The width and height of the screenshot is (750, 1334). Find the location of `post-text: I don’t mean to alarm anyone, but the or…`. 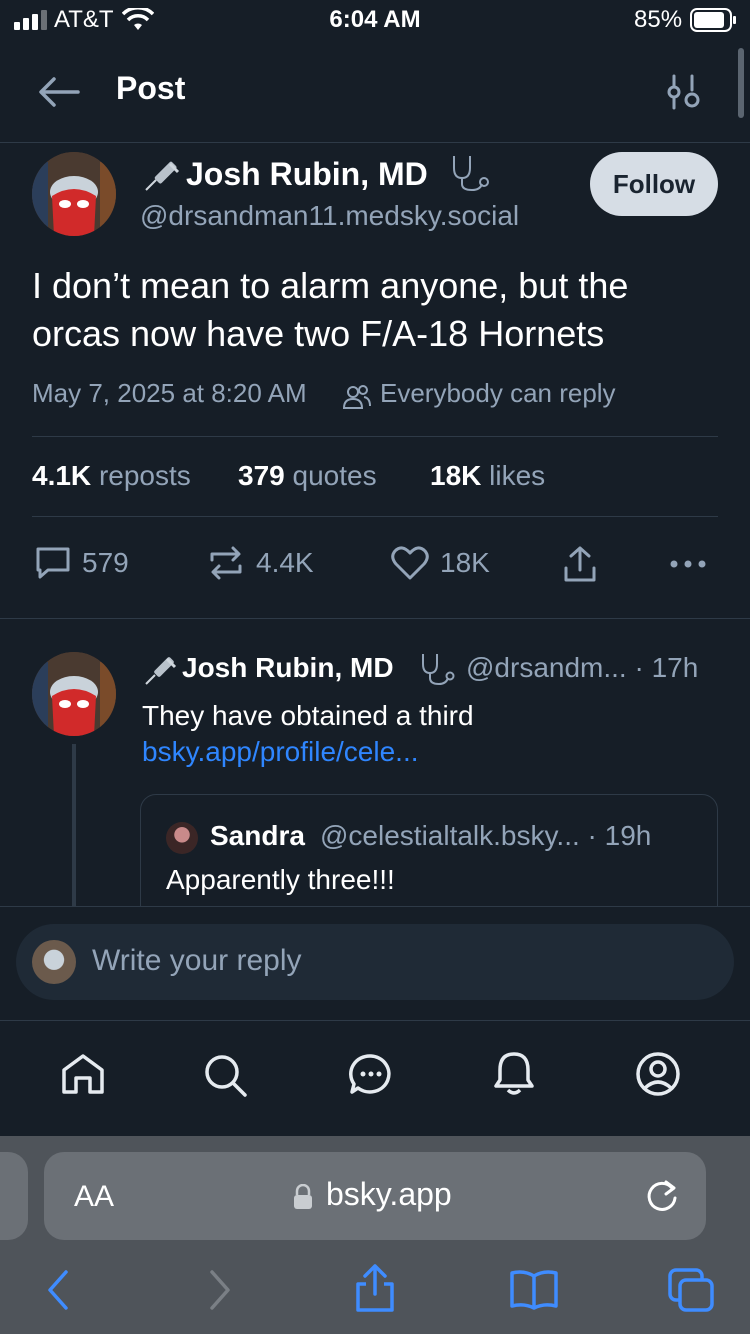

post-text: I don’t mean to alarm anyone, but the or… is located at coordinates (330, 309).